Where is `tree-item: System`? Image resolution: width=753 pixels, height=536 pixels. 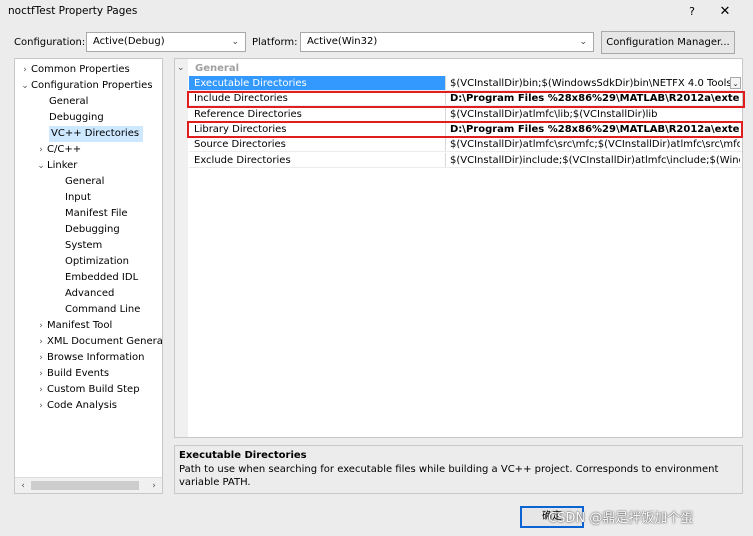 tree-item: System is located at coordinates (83, 246).